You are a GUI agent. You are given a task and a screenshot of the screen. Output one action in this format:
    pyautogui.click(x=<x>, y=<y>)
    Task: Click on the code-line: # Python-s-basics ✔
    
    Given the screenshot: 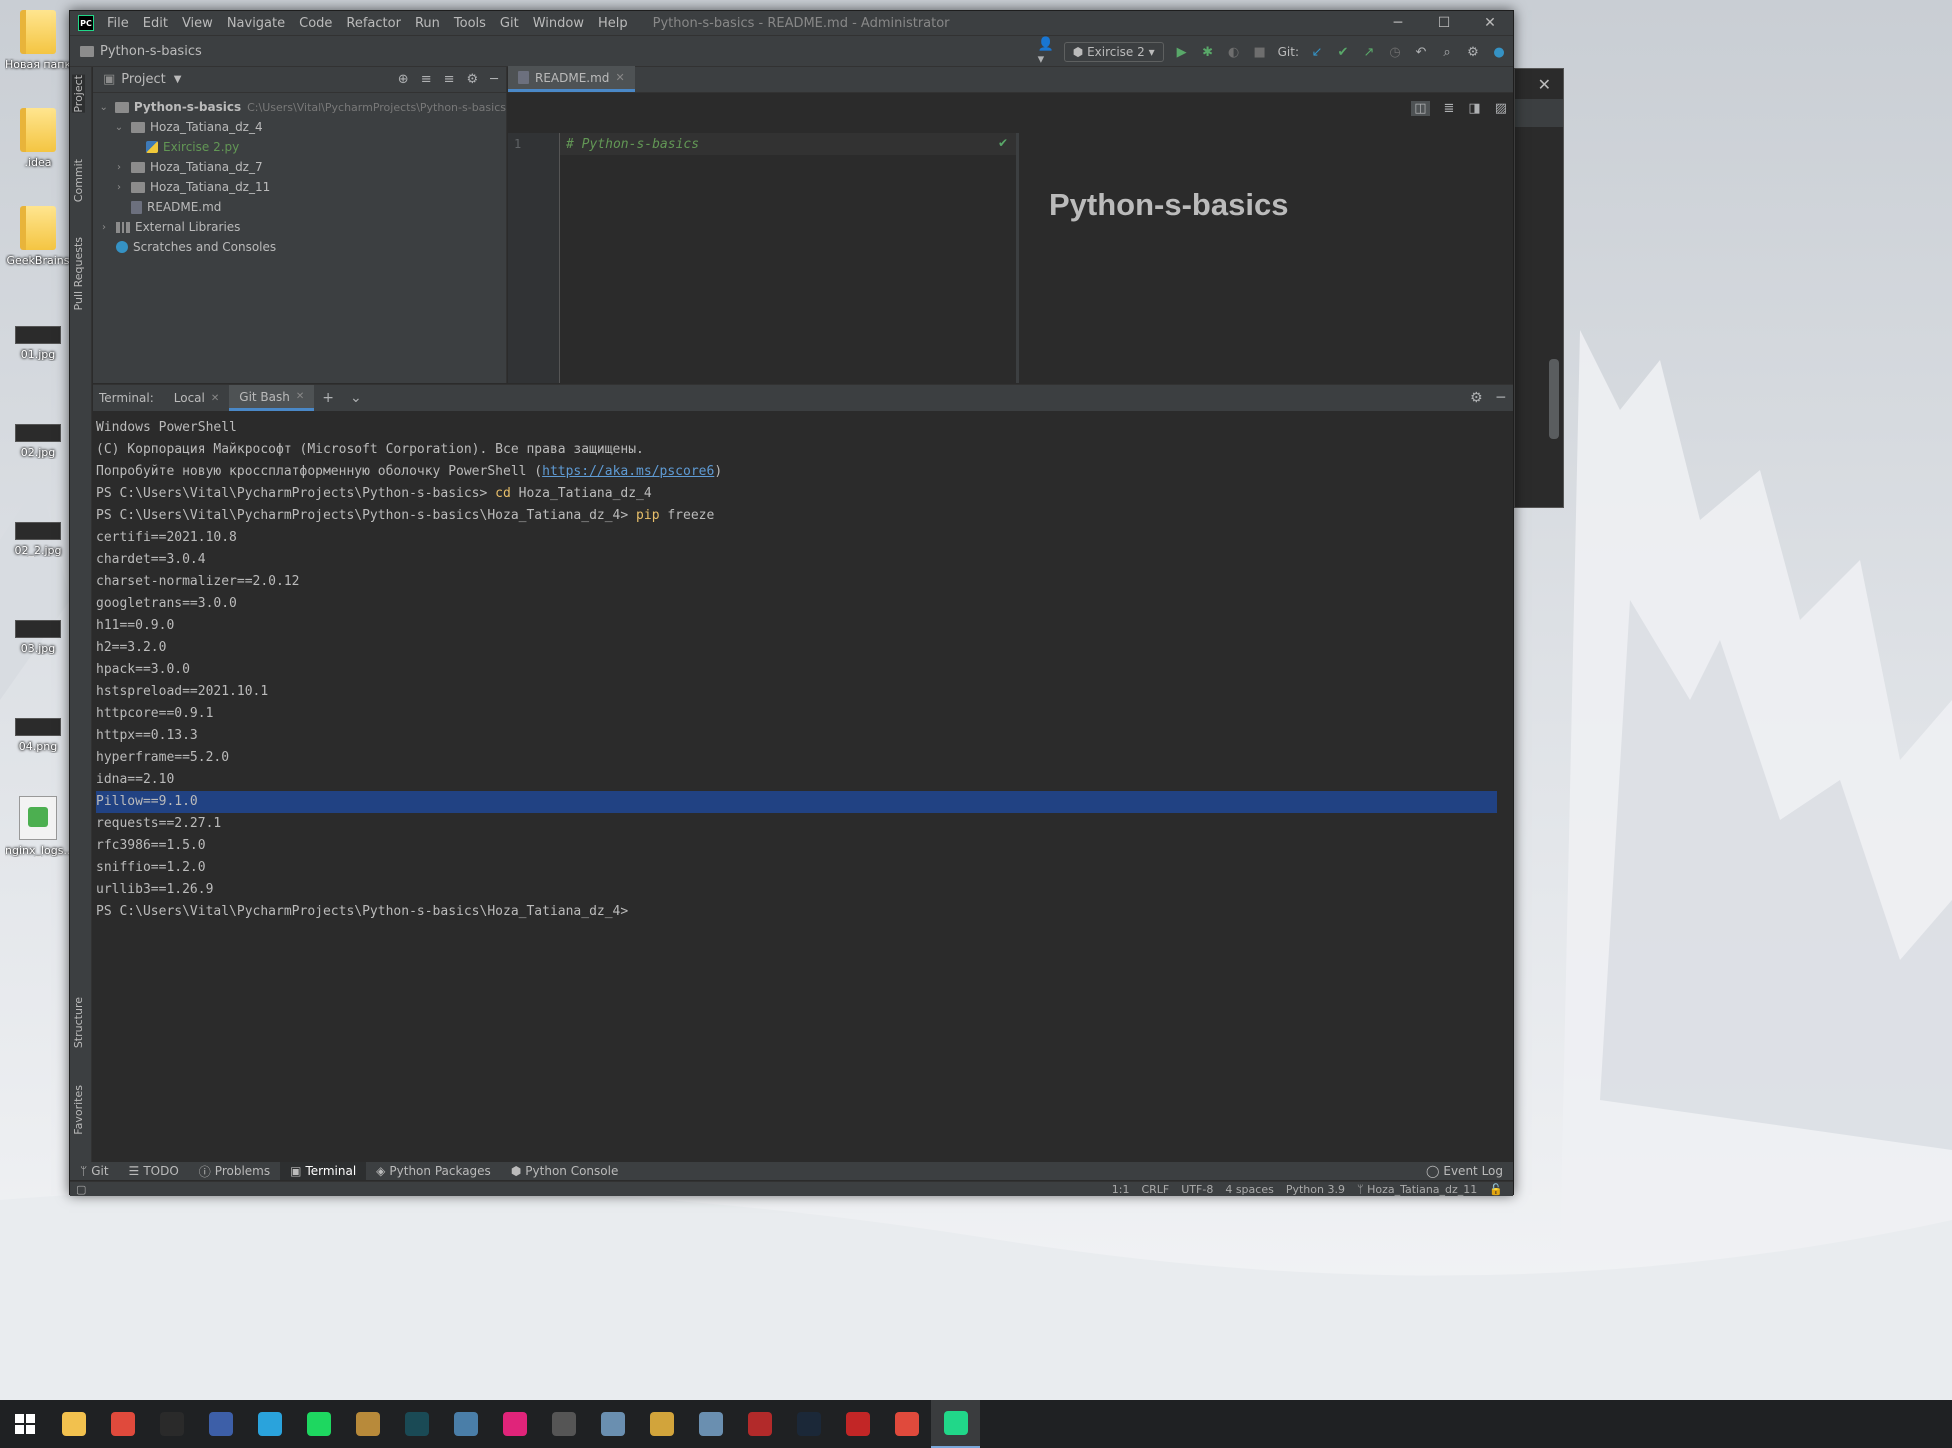 What is the action you would take?
    pyautogui.click(x=788, y=144)
    